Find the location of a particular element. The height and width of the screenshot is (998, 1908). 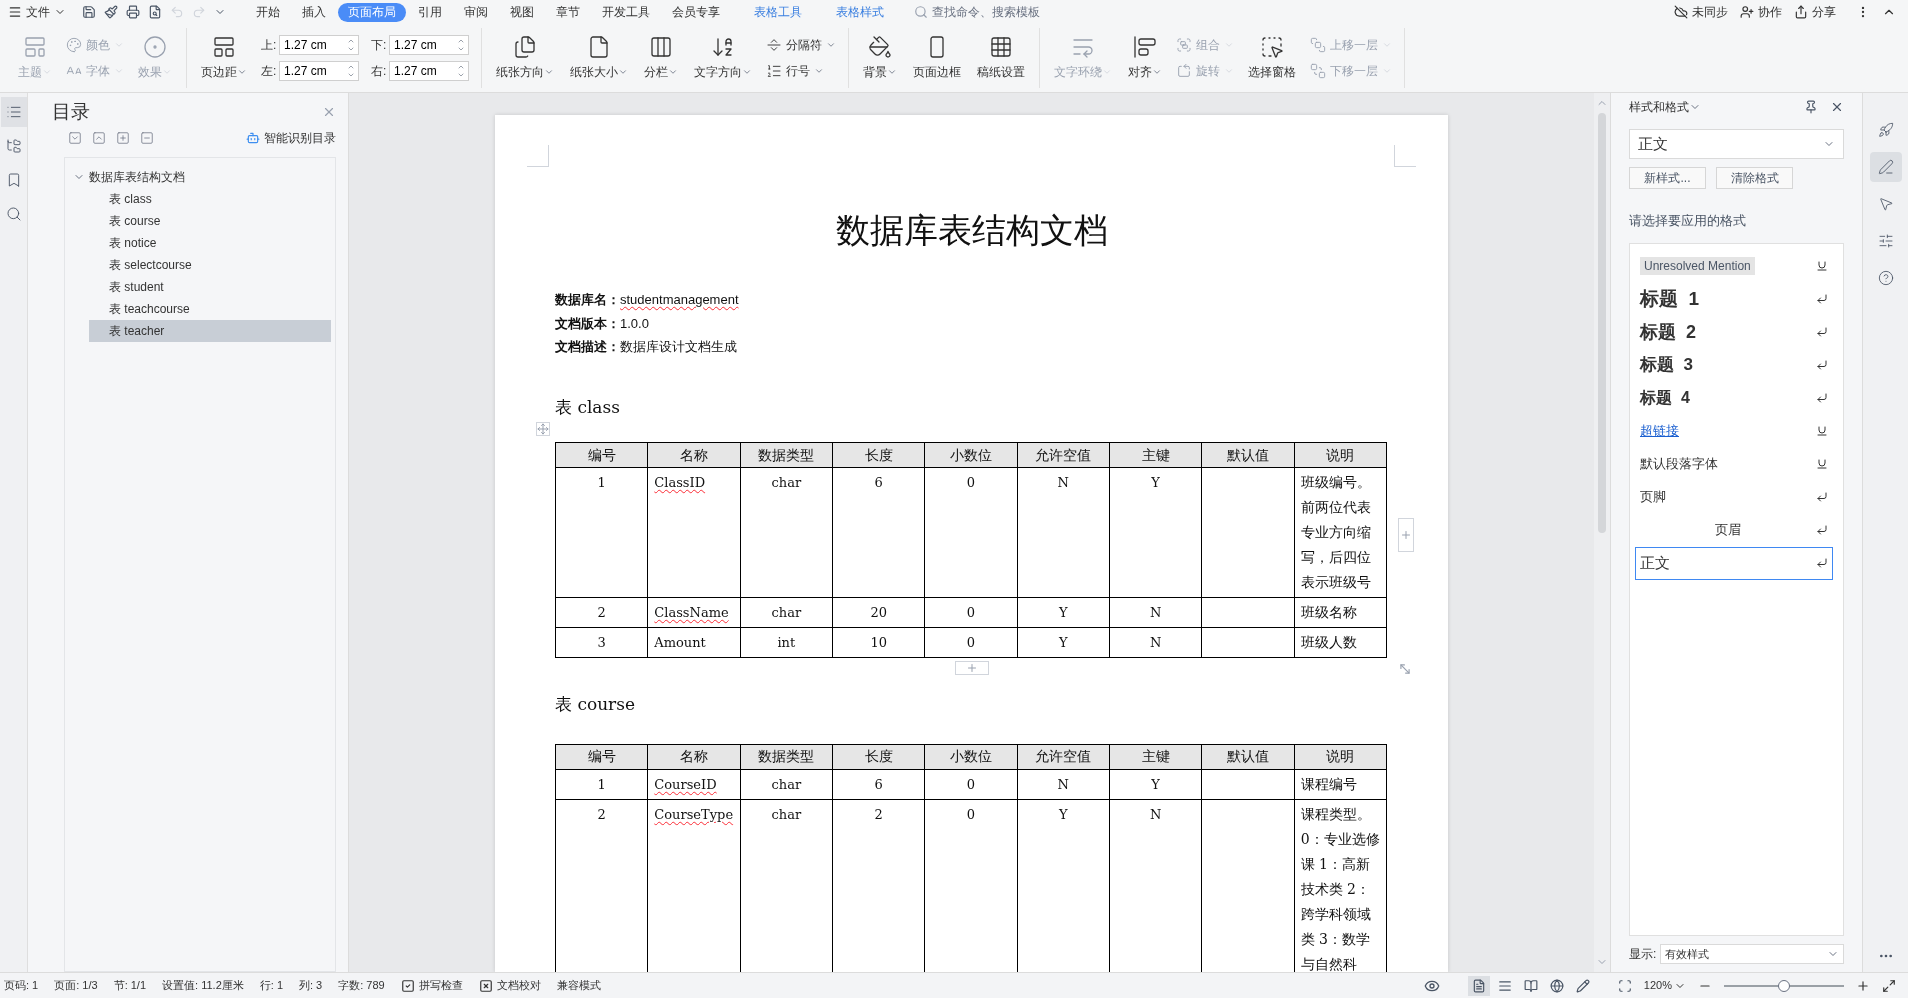

toolbar-button: 分享 is located at coordinates (1815, 12).